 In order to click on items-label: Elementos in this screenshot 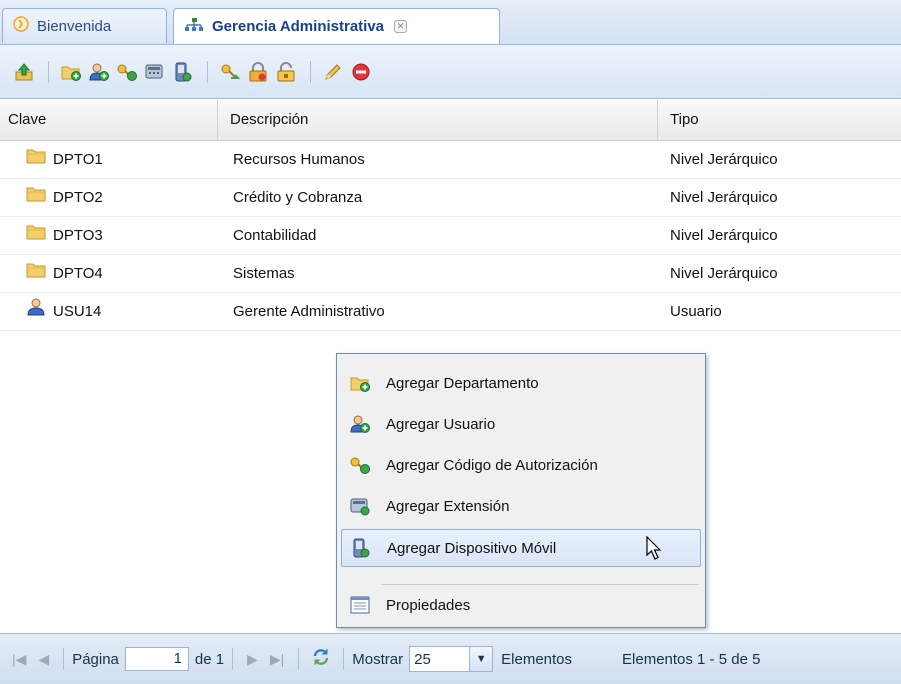, I will do `click(537, 659)`.